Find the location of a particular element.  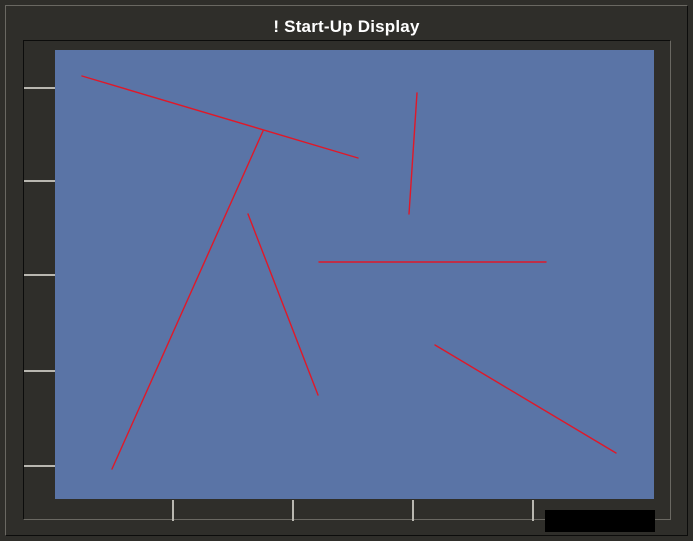

window-title: ! Start-Up Display is located at coordinates (346, 26).